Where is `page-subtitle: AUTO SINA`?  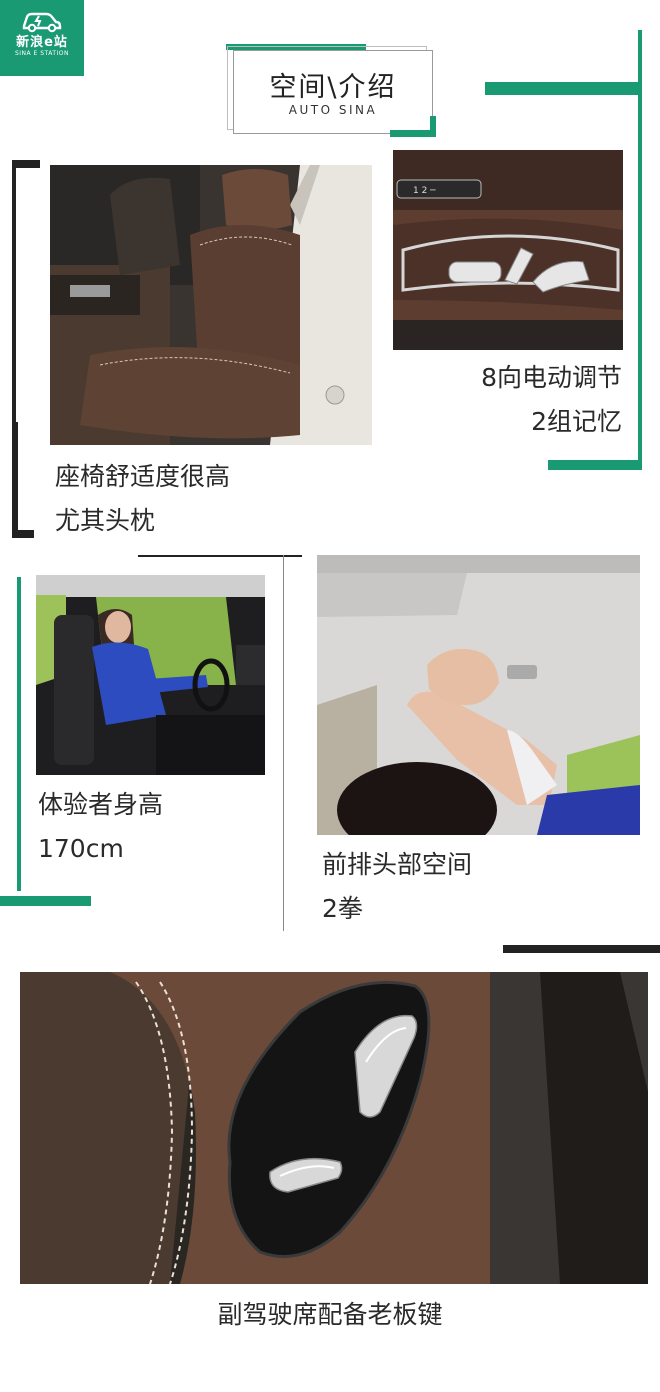
page-subtitle: AUTO SINA is located at coordinates (333, 110).